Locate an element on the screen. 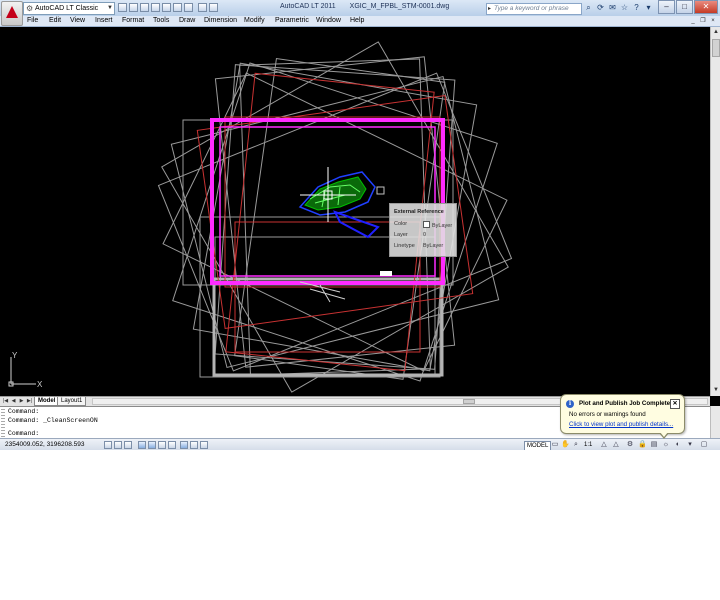 The image size is (720, 600). zoom-icon: ⌕ is located at coordinates (576, 445).